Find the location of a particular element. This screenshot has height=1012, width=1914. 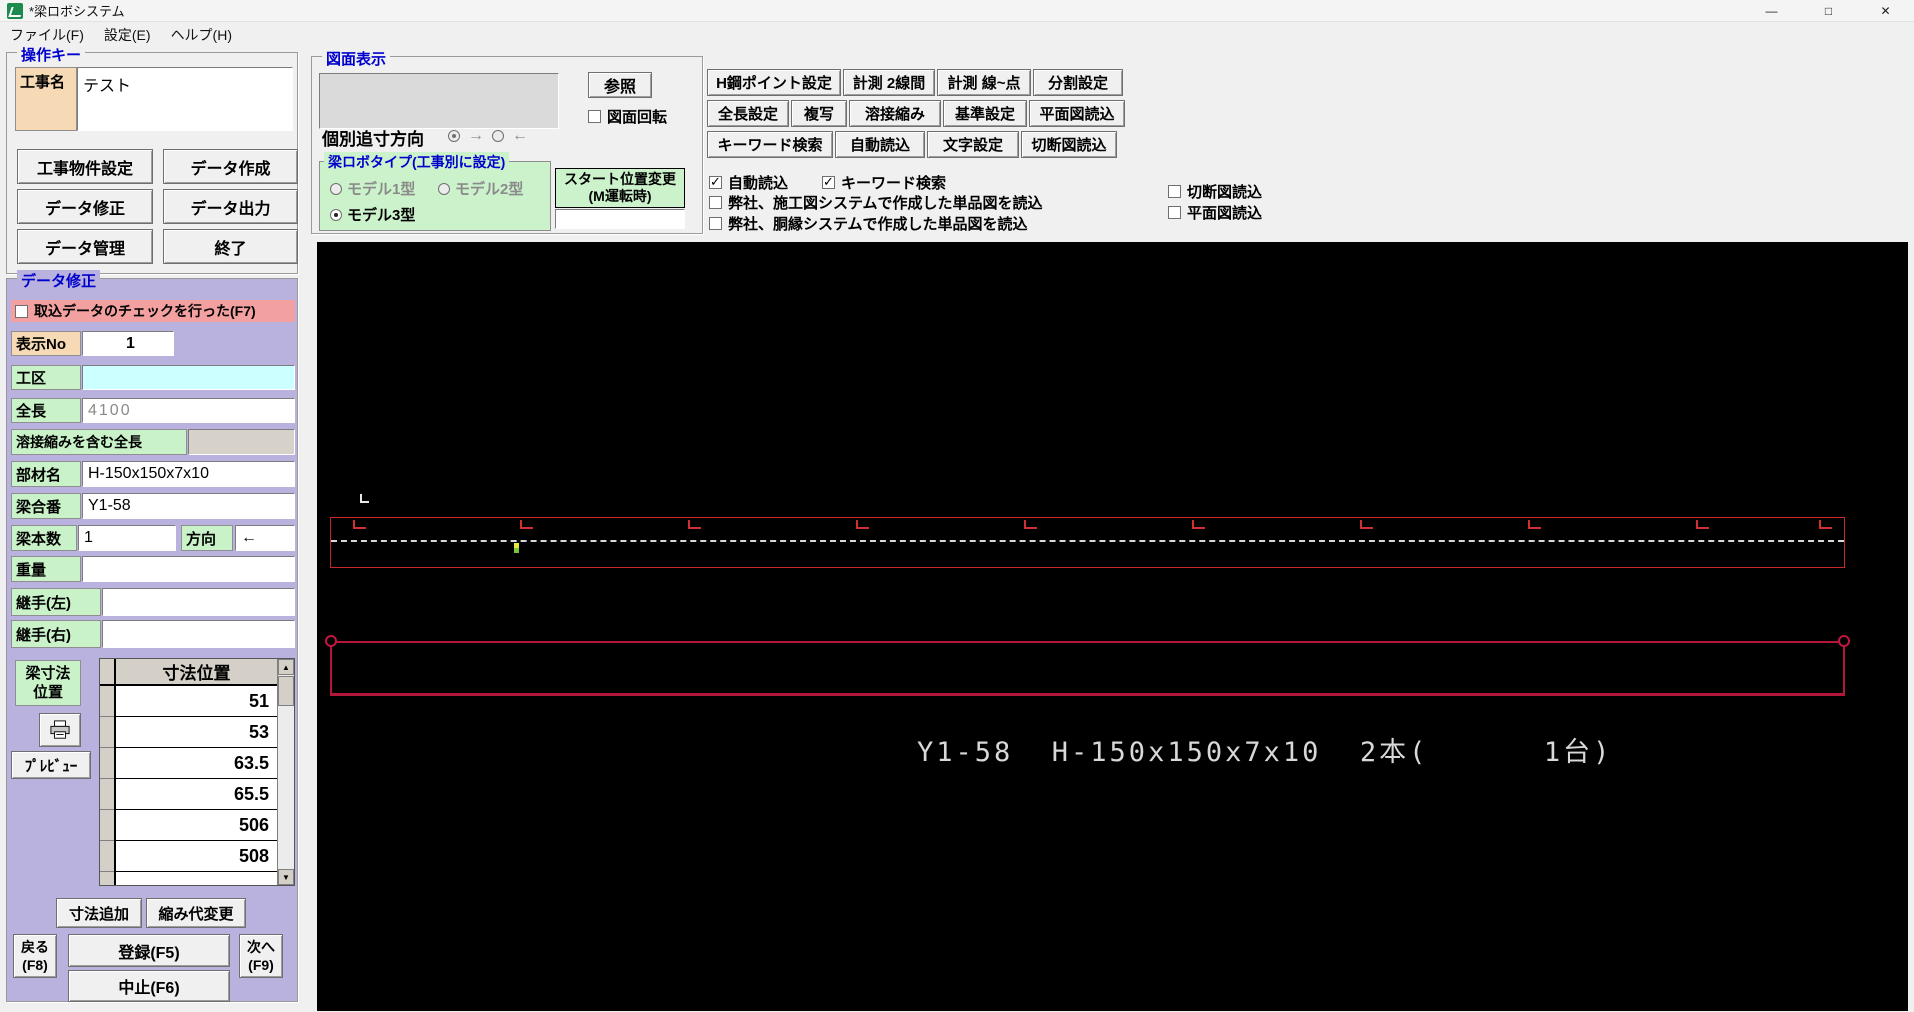

work-zone-field is located at coordinates (188, 377).